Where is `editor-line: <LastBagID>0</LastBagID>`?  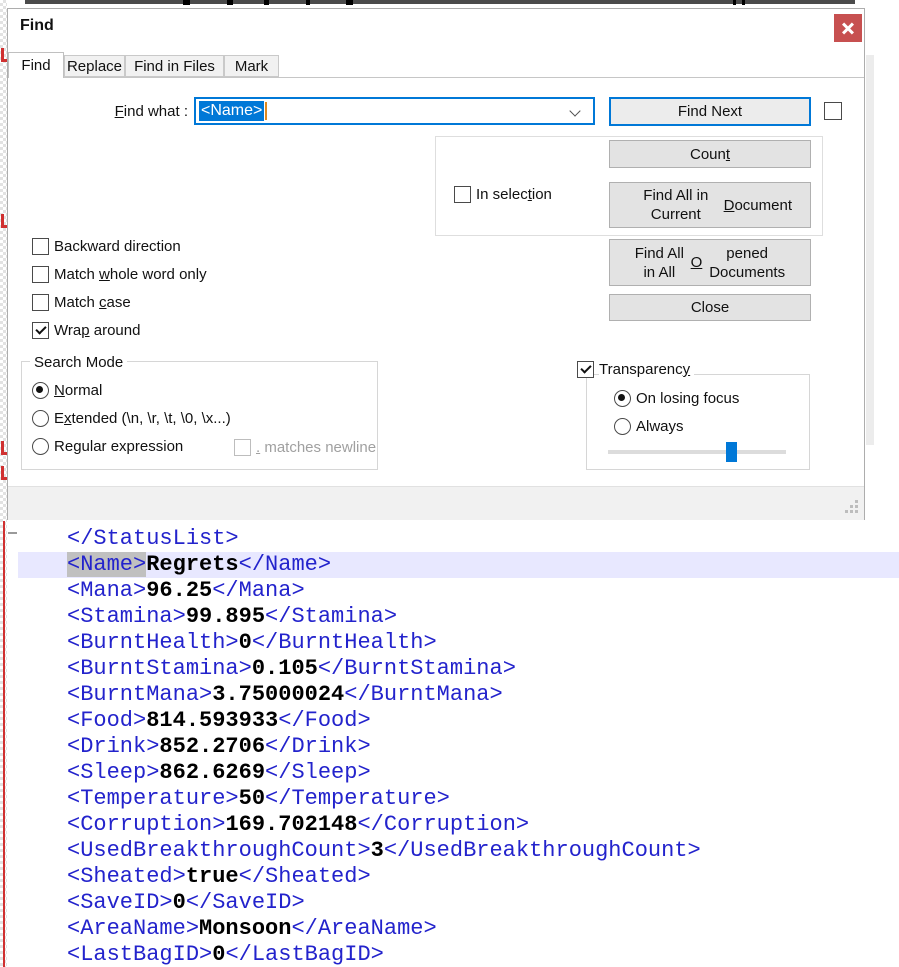 editor-line: <LastBagID>0</LastBagID> is located at coordinates (458, 954).